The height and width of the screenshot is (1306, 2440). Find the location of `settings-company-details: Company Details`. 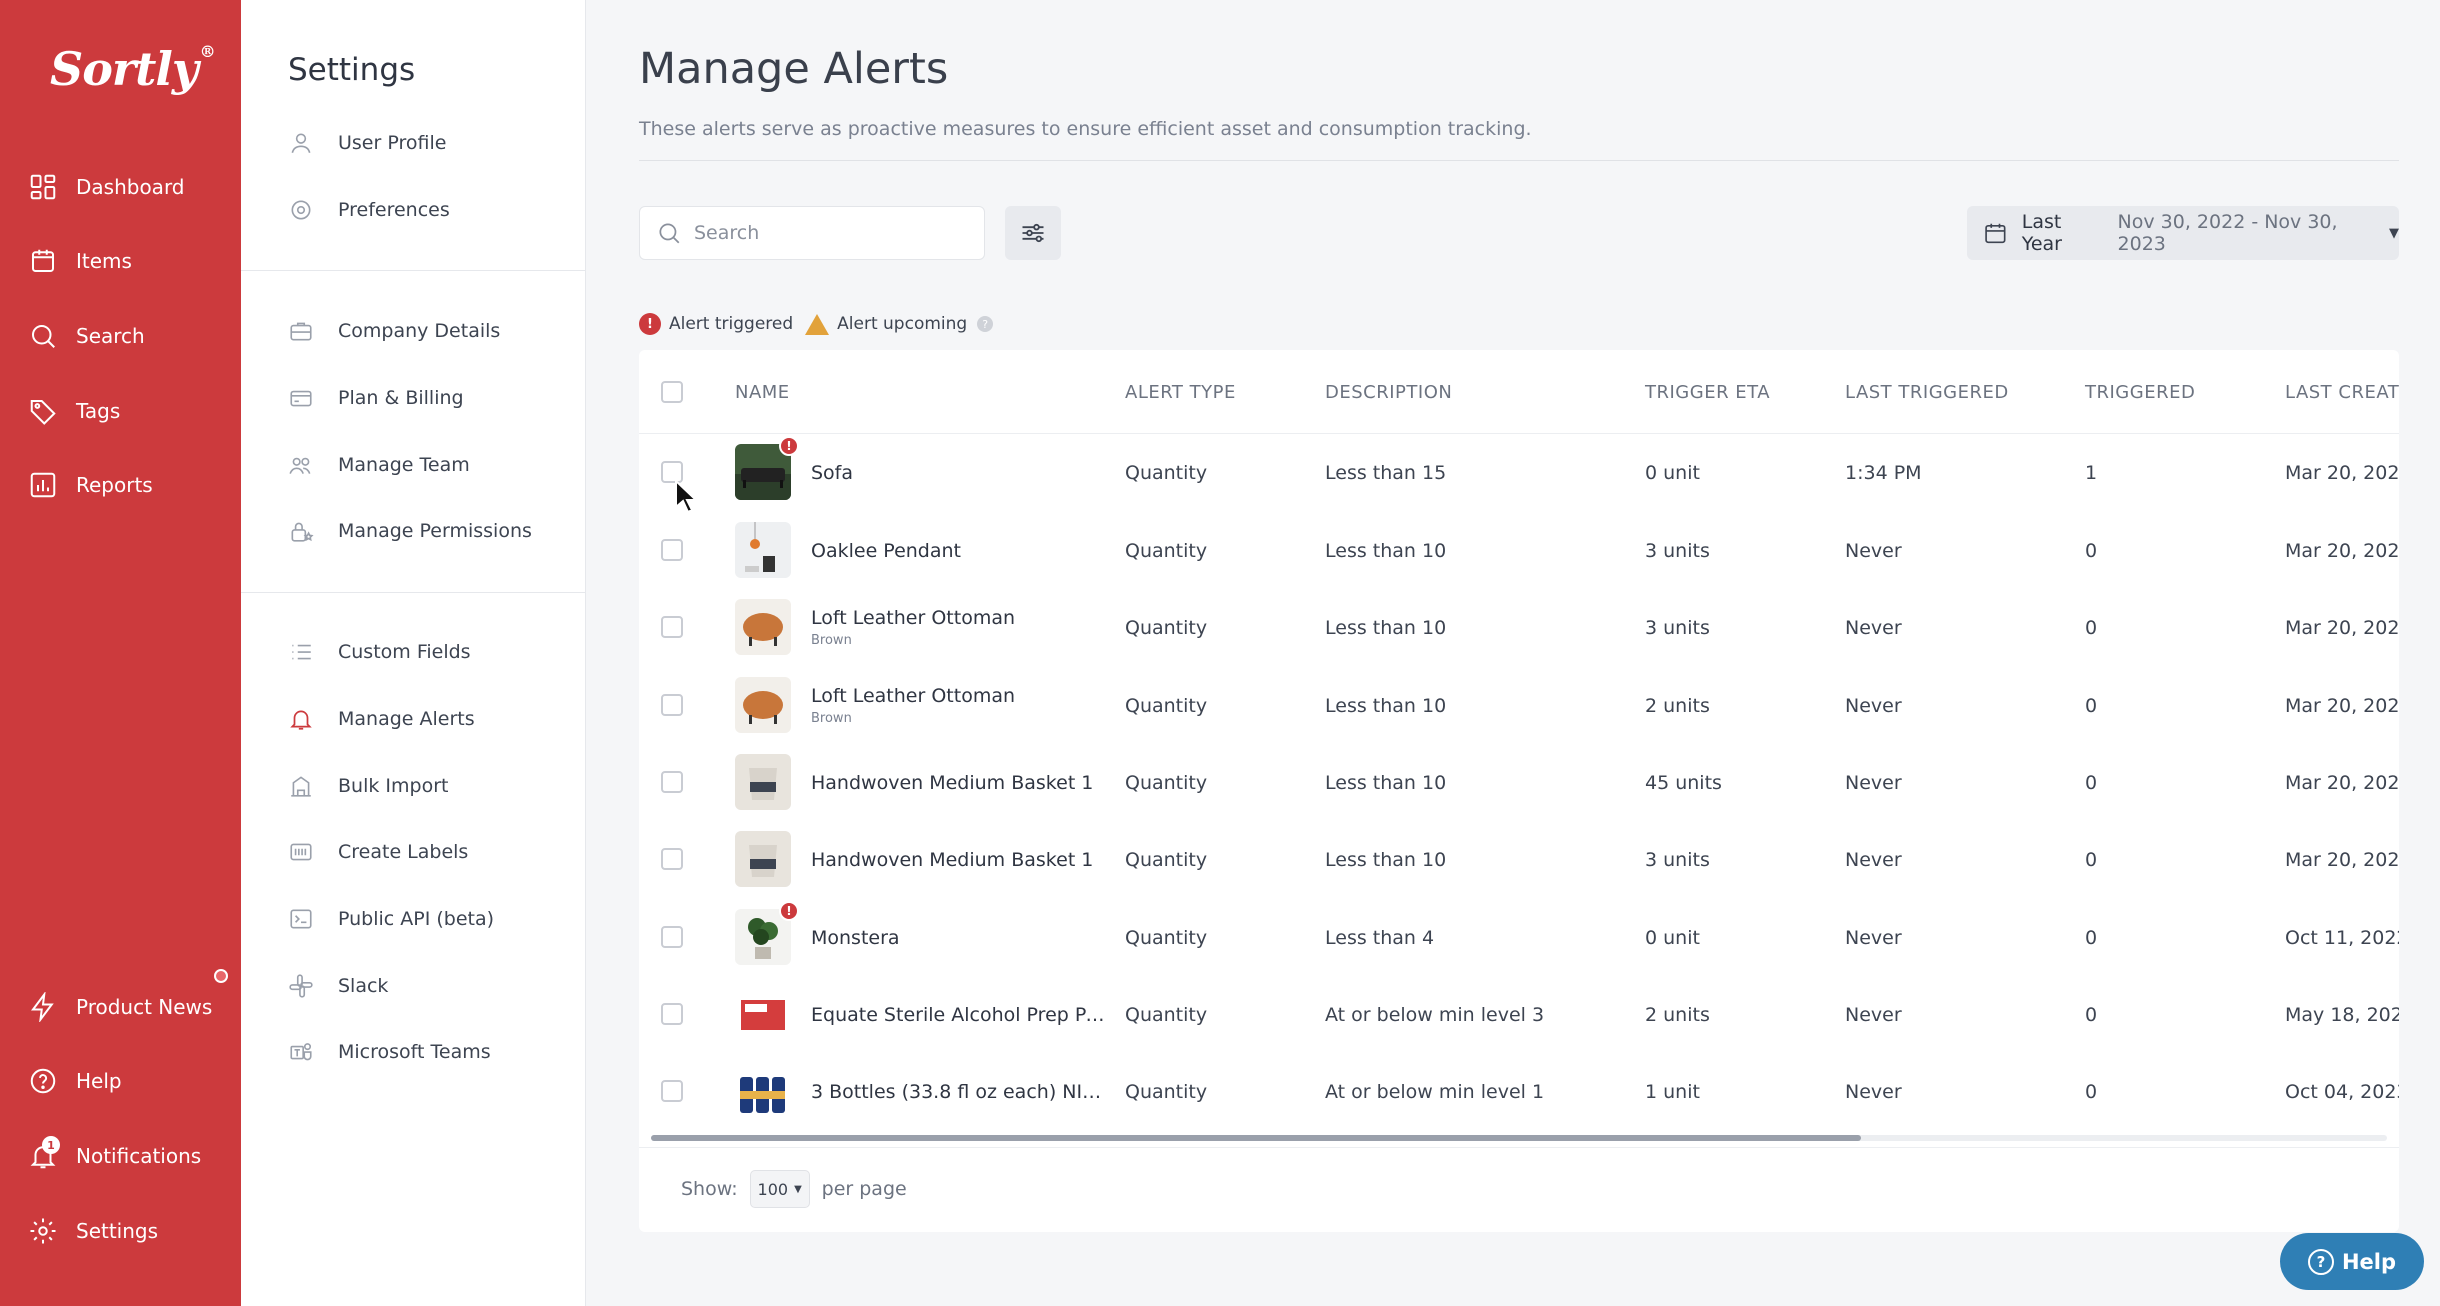

settings-company-details: Company Details is located at coordinates (413, 331).